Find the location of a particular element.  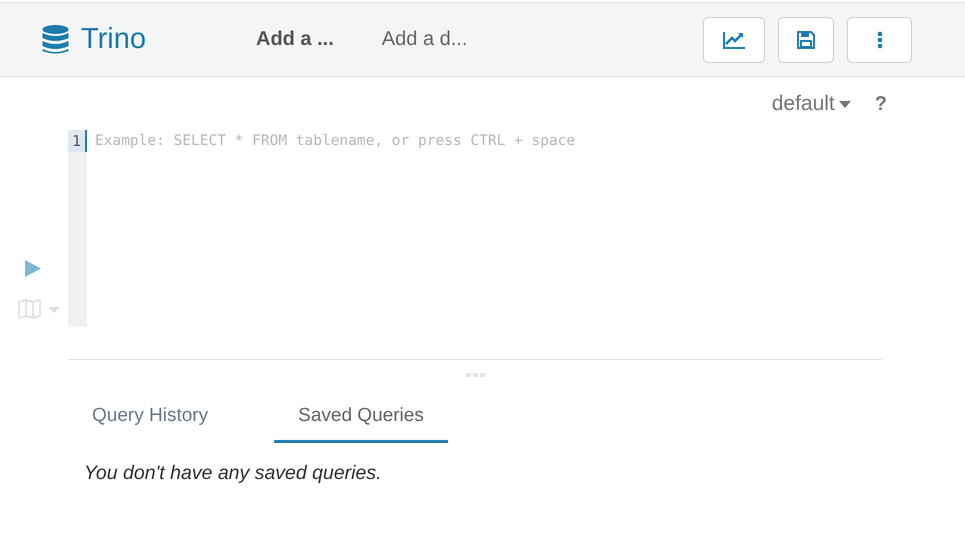

empty-message: You don't have any saved queries. is located at coordinates (233, 473).